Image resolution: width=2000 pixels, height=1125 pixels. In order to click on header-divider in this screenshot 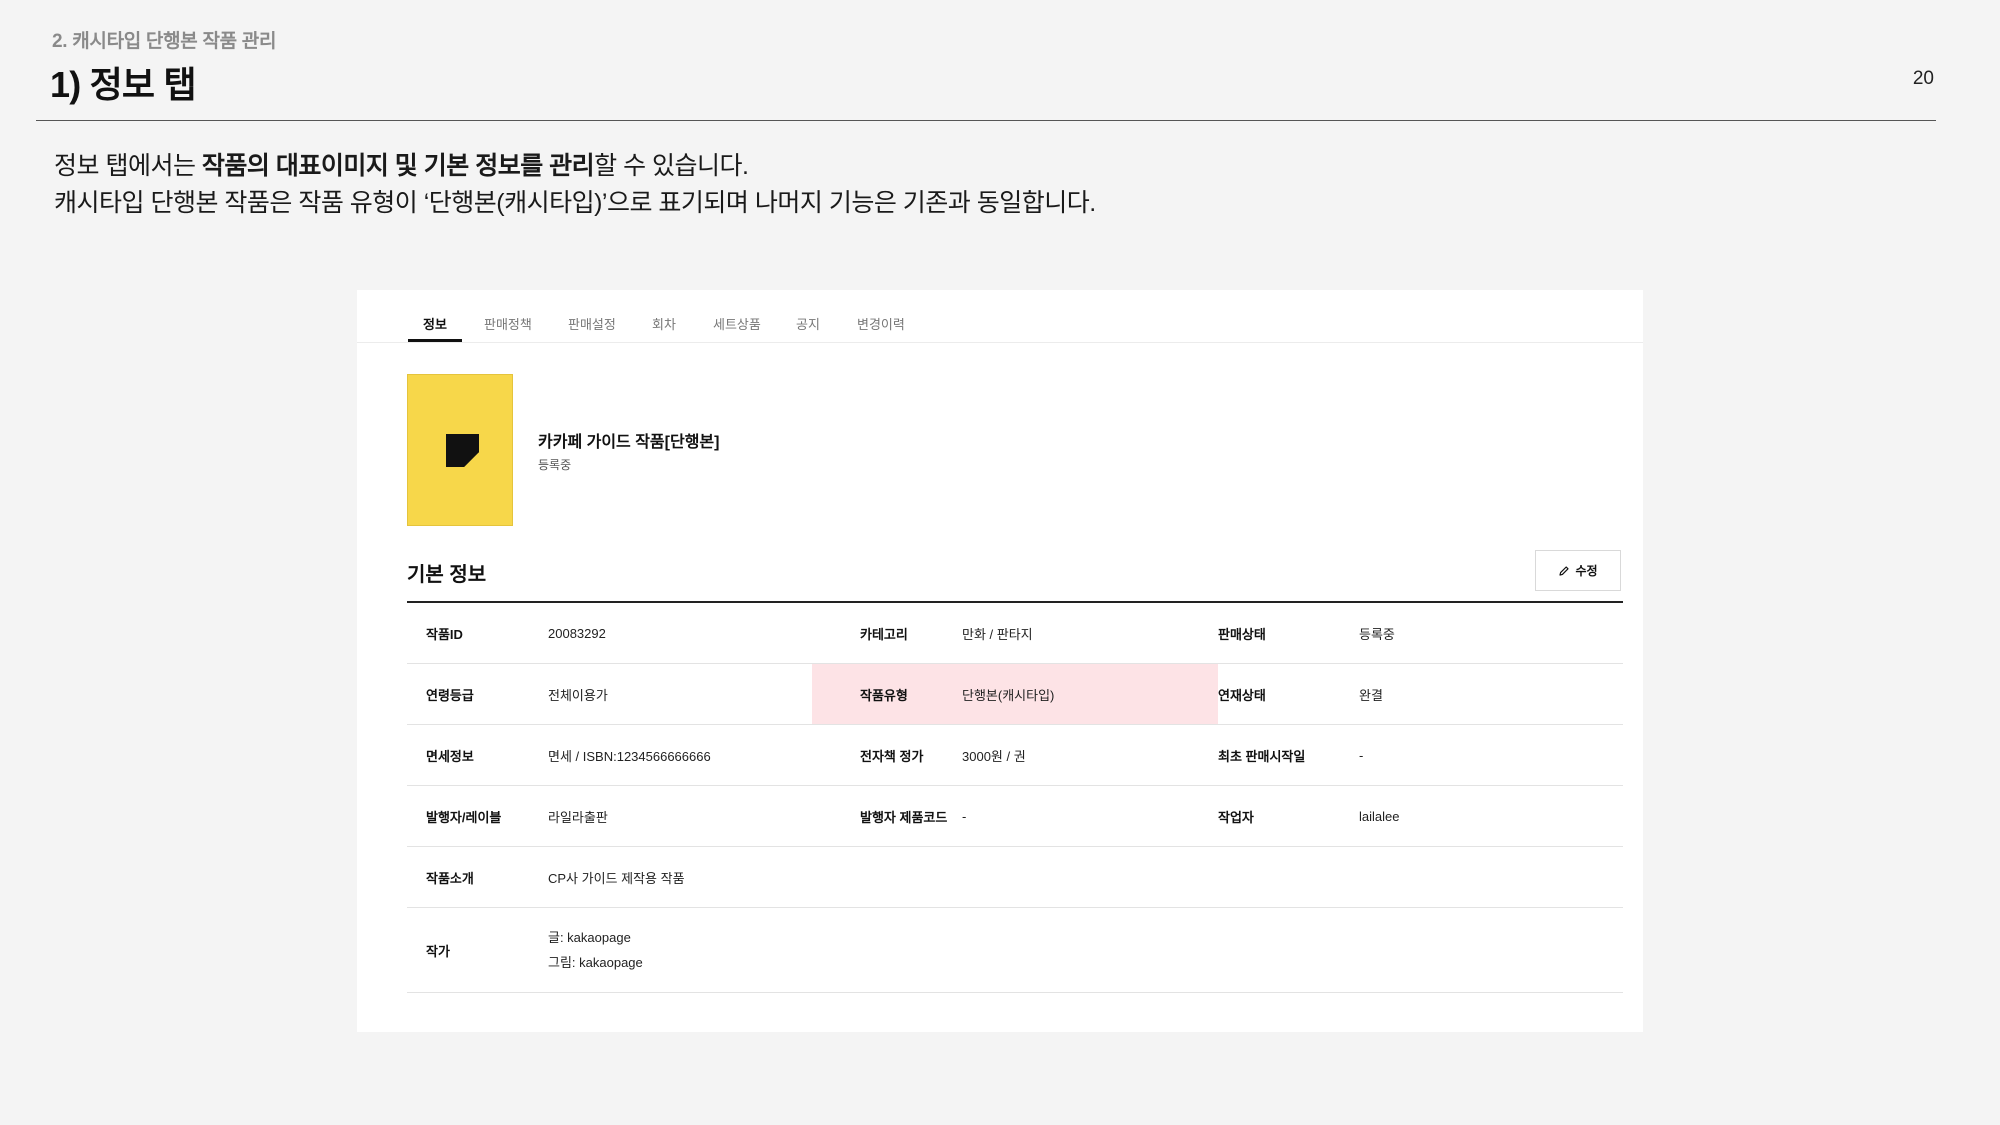, I will do `click(986, 120)`.